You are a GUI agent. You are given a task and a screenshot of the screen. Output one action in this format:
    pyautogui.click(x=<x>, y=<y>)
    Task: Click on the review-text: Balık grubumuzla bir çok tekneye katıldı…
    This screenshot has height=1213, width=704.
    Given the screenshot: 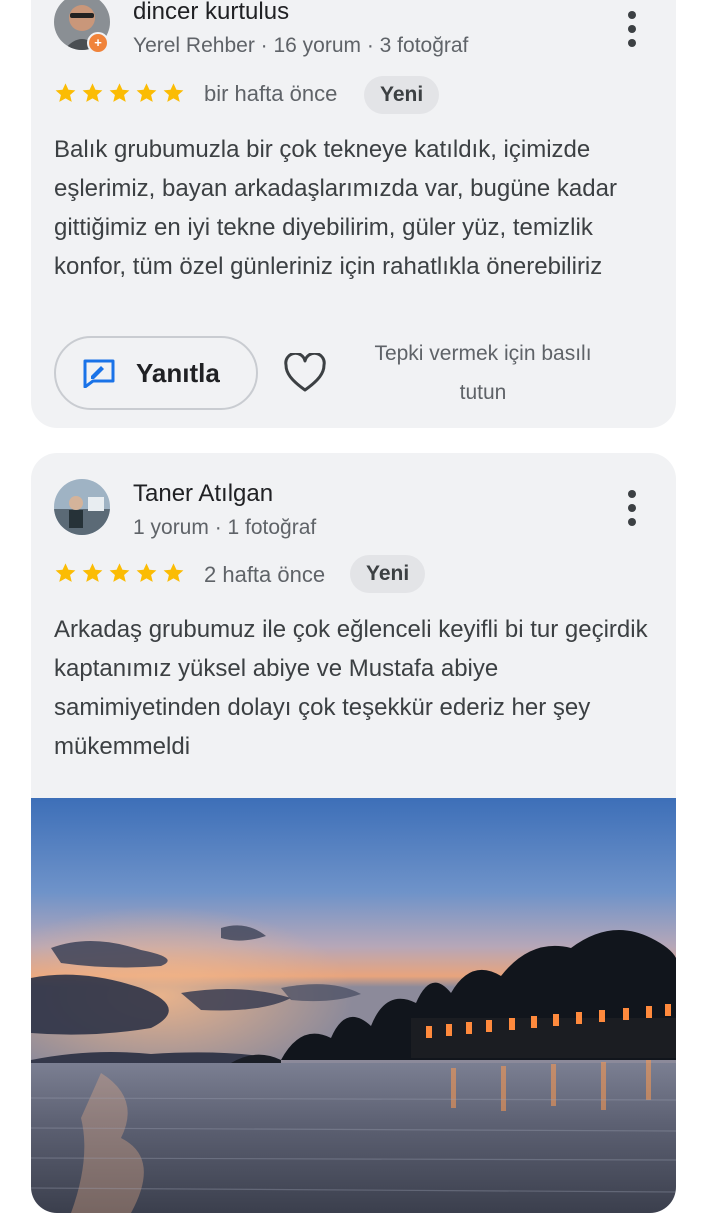 What is the action you would take?
    pyautogui.click(x=354, y=208)
    